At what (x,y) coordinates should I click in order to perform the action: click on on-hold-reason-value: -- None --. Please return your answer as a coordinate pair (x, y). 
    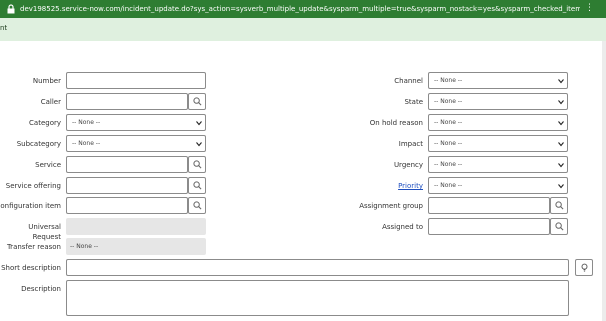
    Looking at the image, I should click on (448, 122).